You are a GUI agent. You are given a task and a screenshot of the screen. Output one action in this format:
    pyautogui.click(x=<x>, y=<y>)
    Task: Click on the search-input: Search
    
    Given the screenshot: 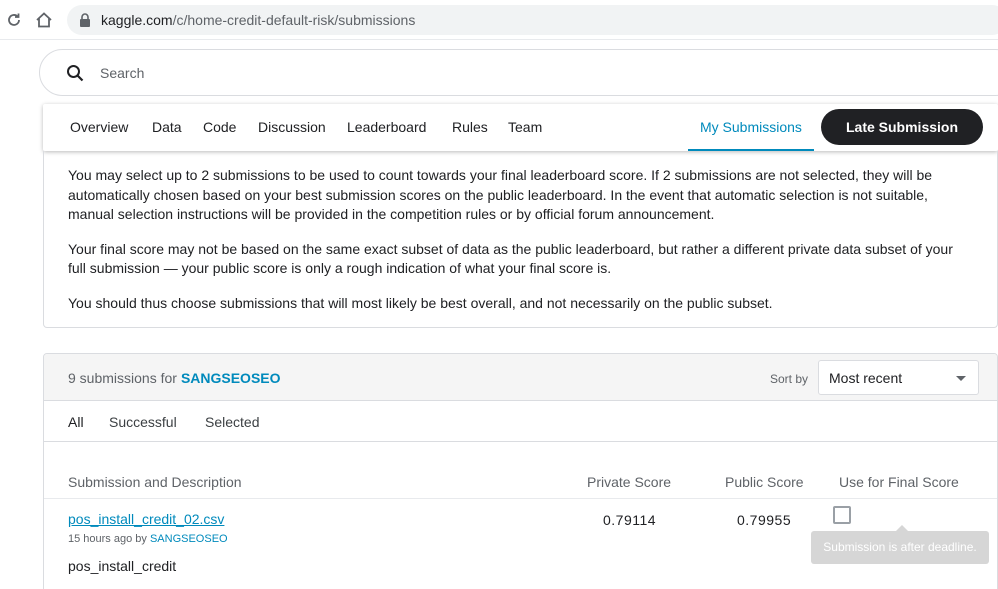 What is the action you would take?
    pyautogui.click(x=518, y=72)
    